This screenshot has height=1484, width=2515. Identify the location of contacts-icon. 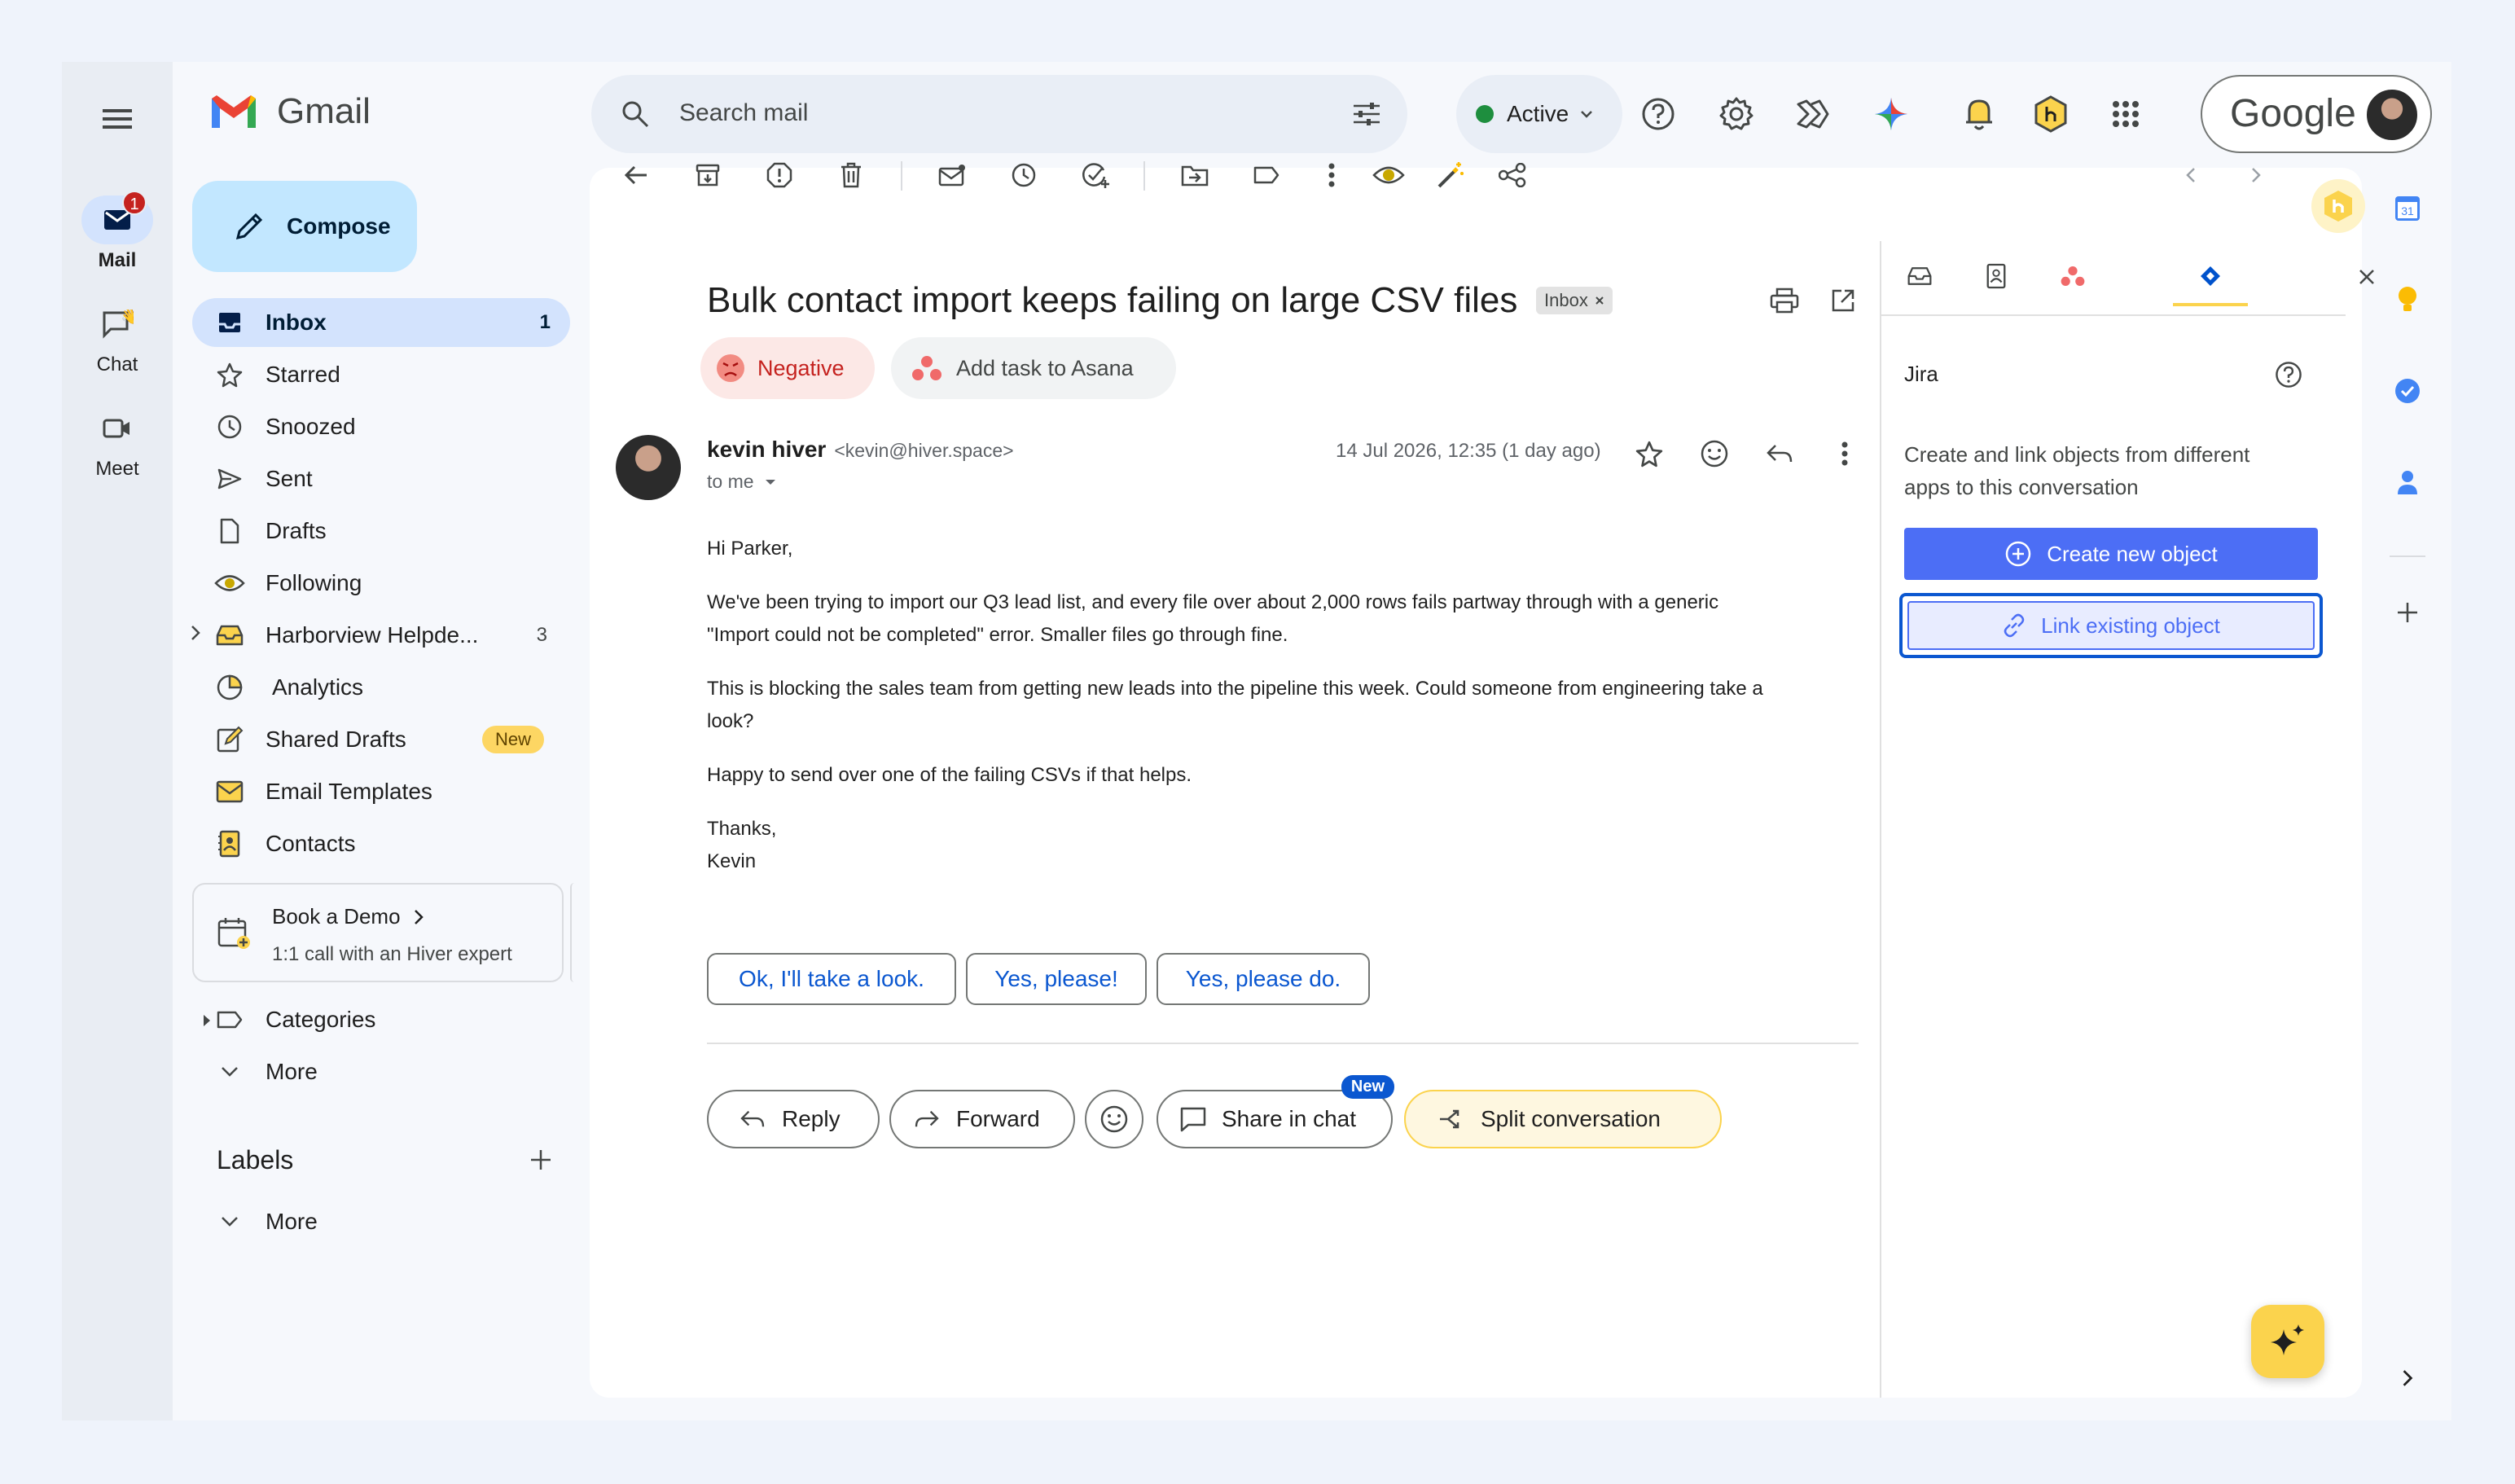
(229, 844).